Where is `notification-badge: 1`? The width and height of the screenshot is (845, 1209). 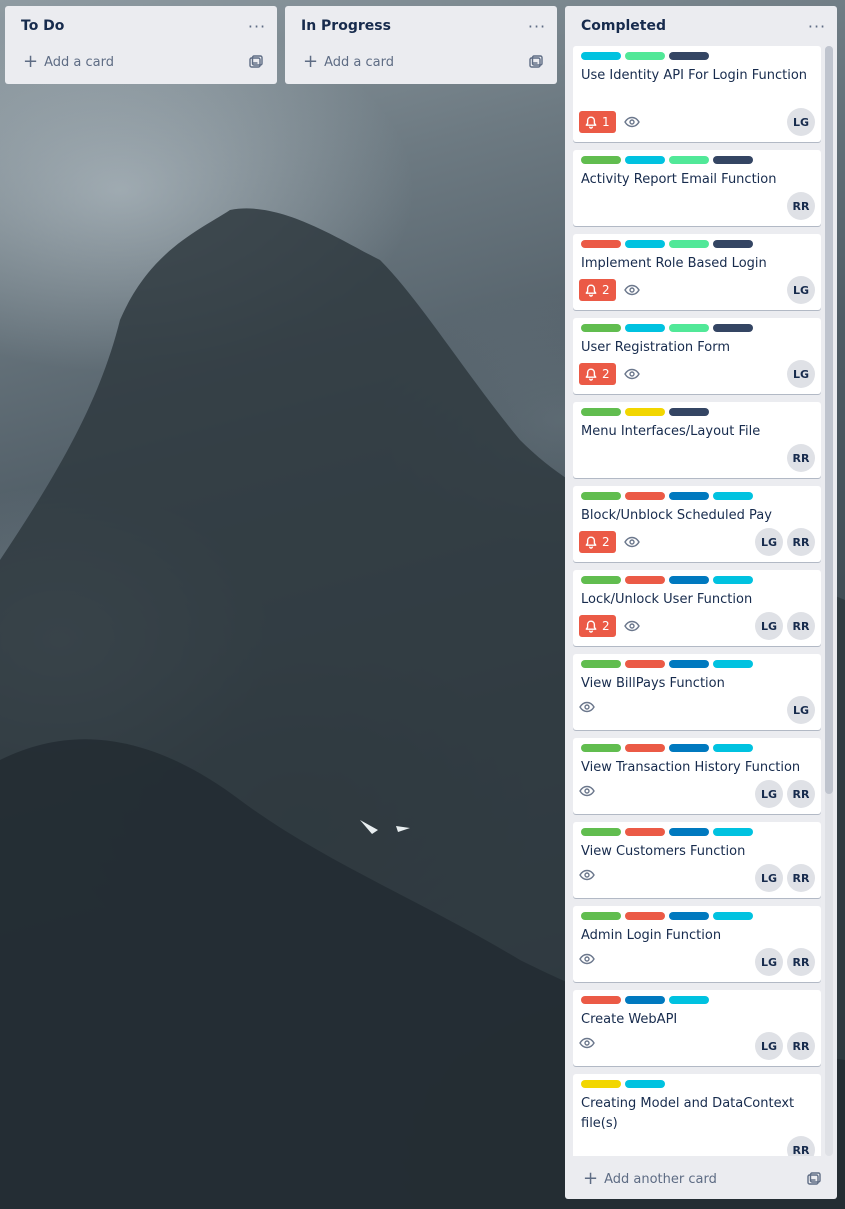
notification-badge: 1 is located at coordinates (597, 122).